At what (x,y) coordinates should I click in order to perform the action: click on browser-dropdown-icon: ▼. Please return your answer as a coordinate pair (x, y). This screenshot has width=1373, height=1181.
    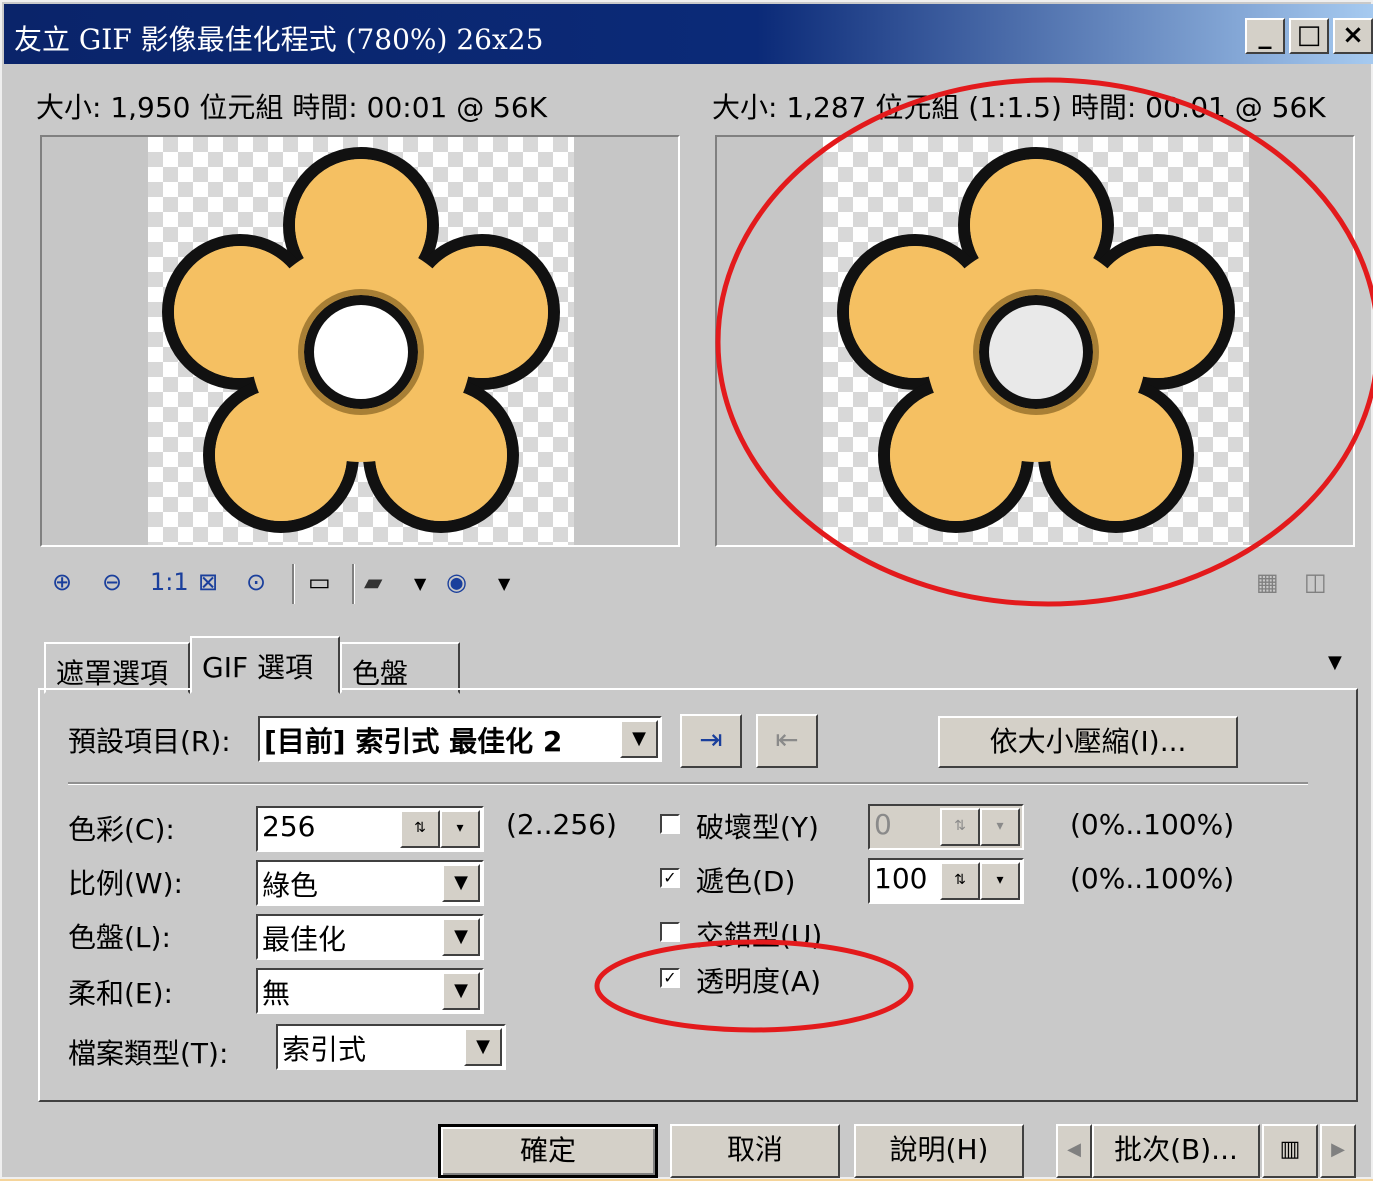
    Looking at the image, I should click on (504, 583).